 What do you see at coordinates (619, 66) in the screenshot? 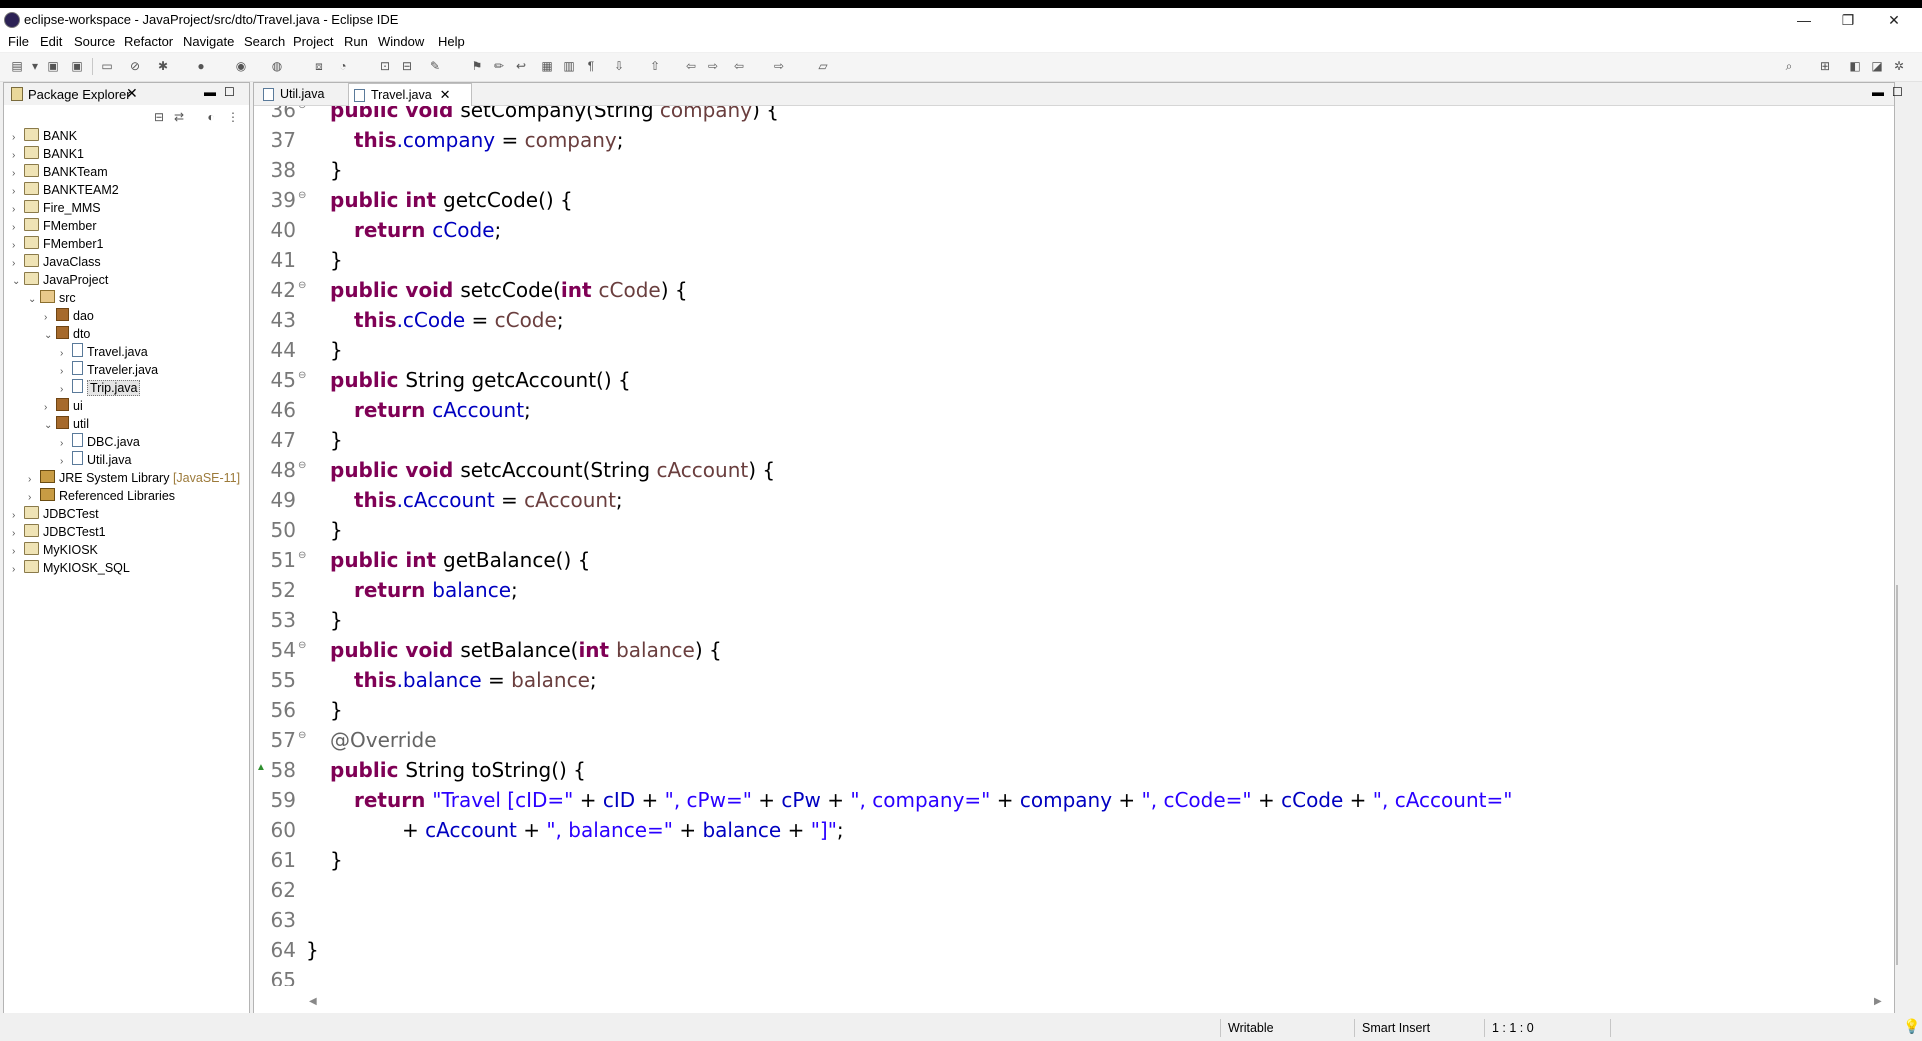
I see `next-annotation-icon: ⇩` at bounding box center [619, 66].